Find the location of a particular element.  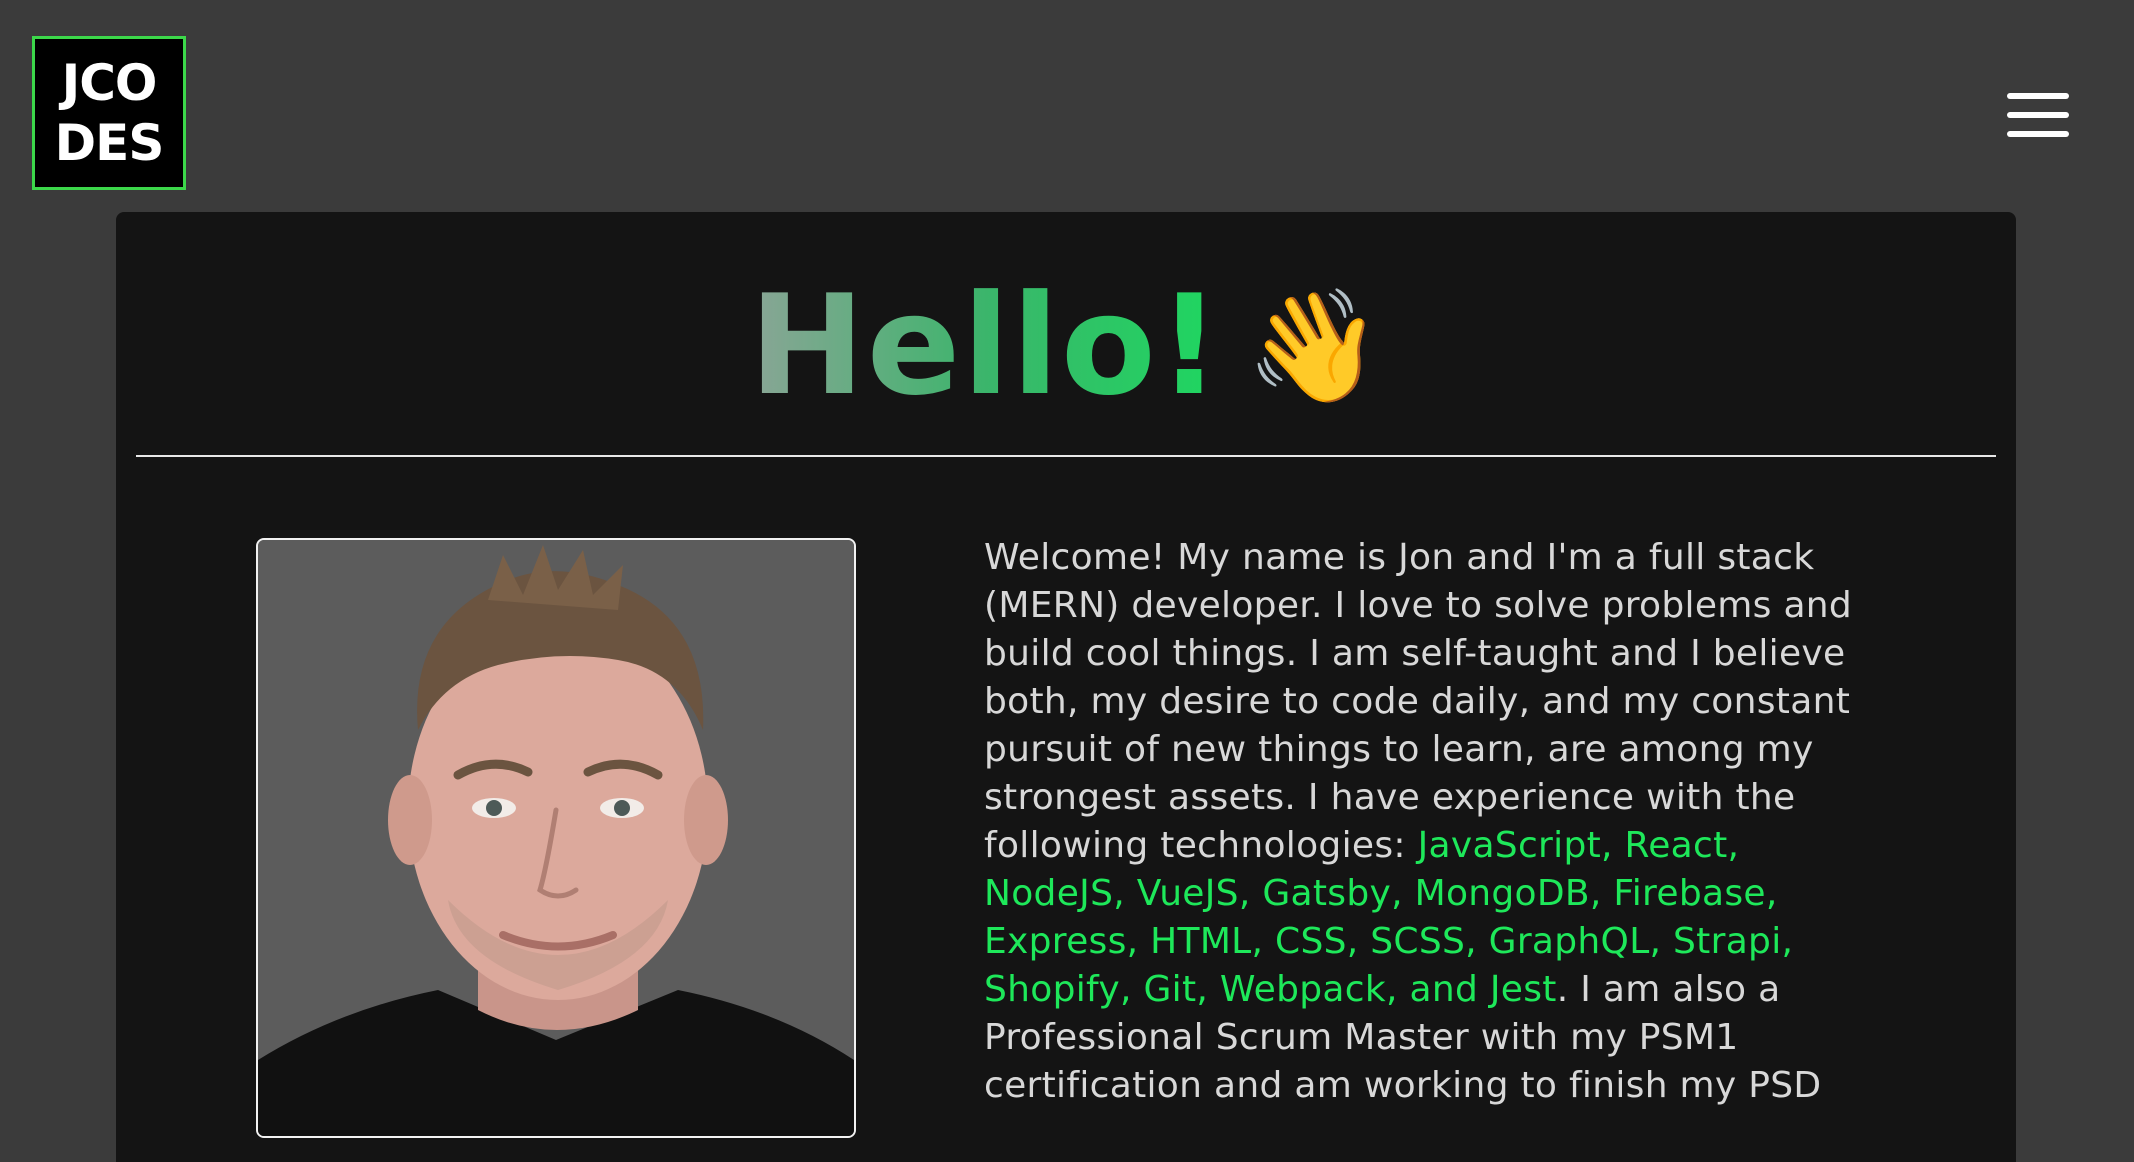

logo-line-1: JCO is located at coordinates (109, 83).